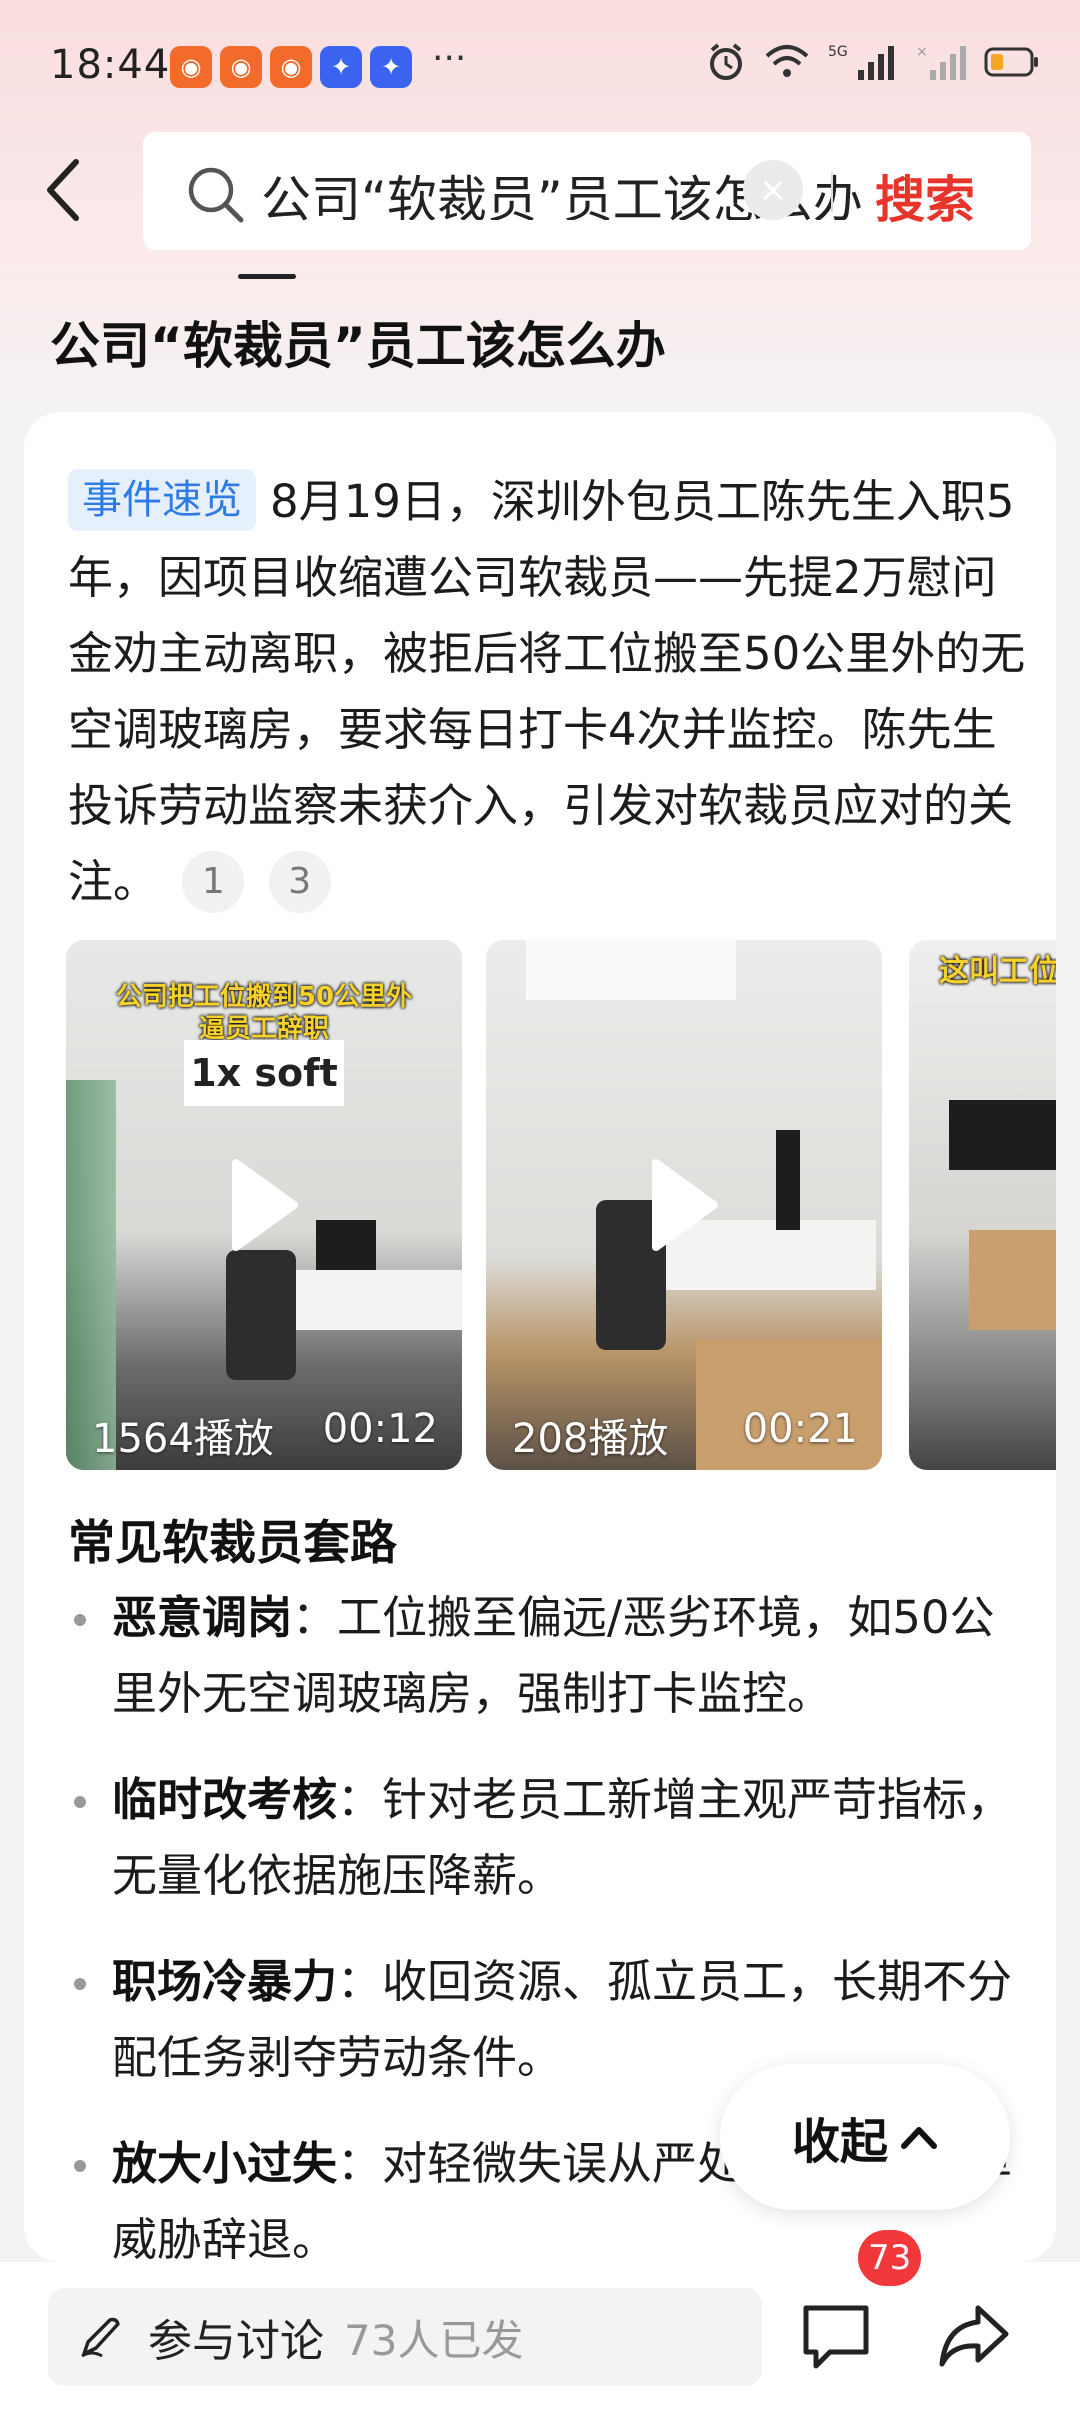  I want to click on video-duration: 00:12, so click(380, 1429).